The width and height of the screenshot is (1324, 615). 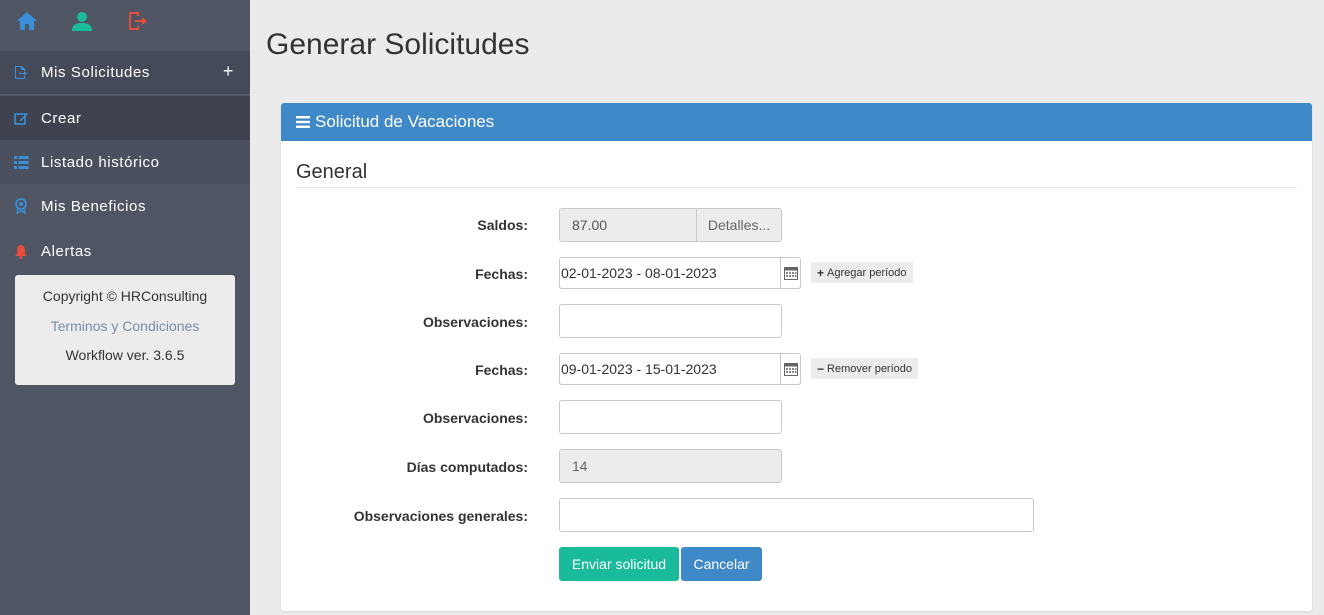 What do you see at coordinates (867, 272) in the screenshot?
I see `add-period-label: Agregar período` at bounding box center [867, 272].